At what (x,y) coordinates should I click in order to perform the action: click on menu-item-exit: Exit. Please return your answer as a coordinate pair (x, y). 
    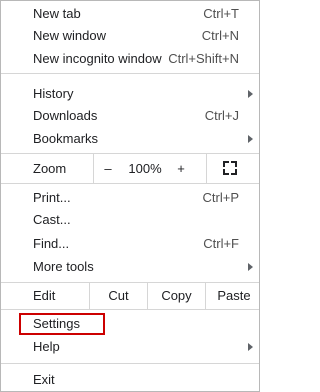
    Looking at the image, I should click on (136, 380).